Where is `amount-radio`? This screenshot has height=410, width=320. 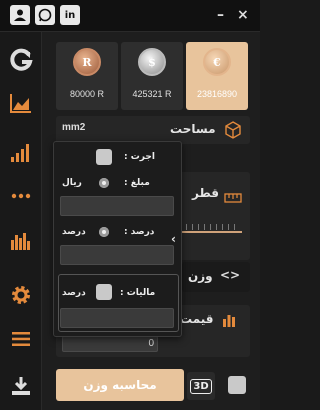
amount-radio is located at coordinates (104, 183).